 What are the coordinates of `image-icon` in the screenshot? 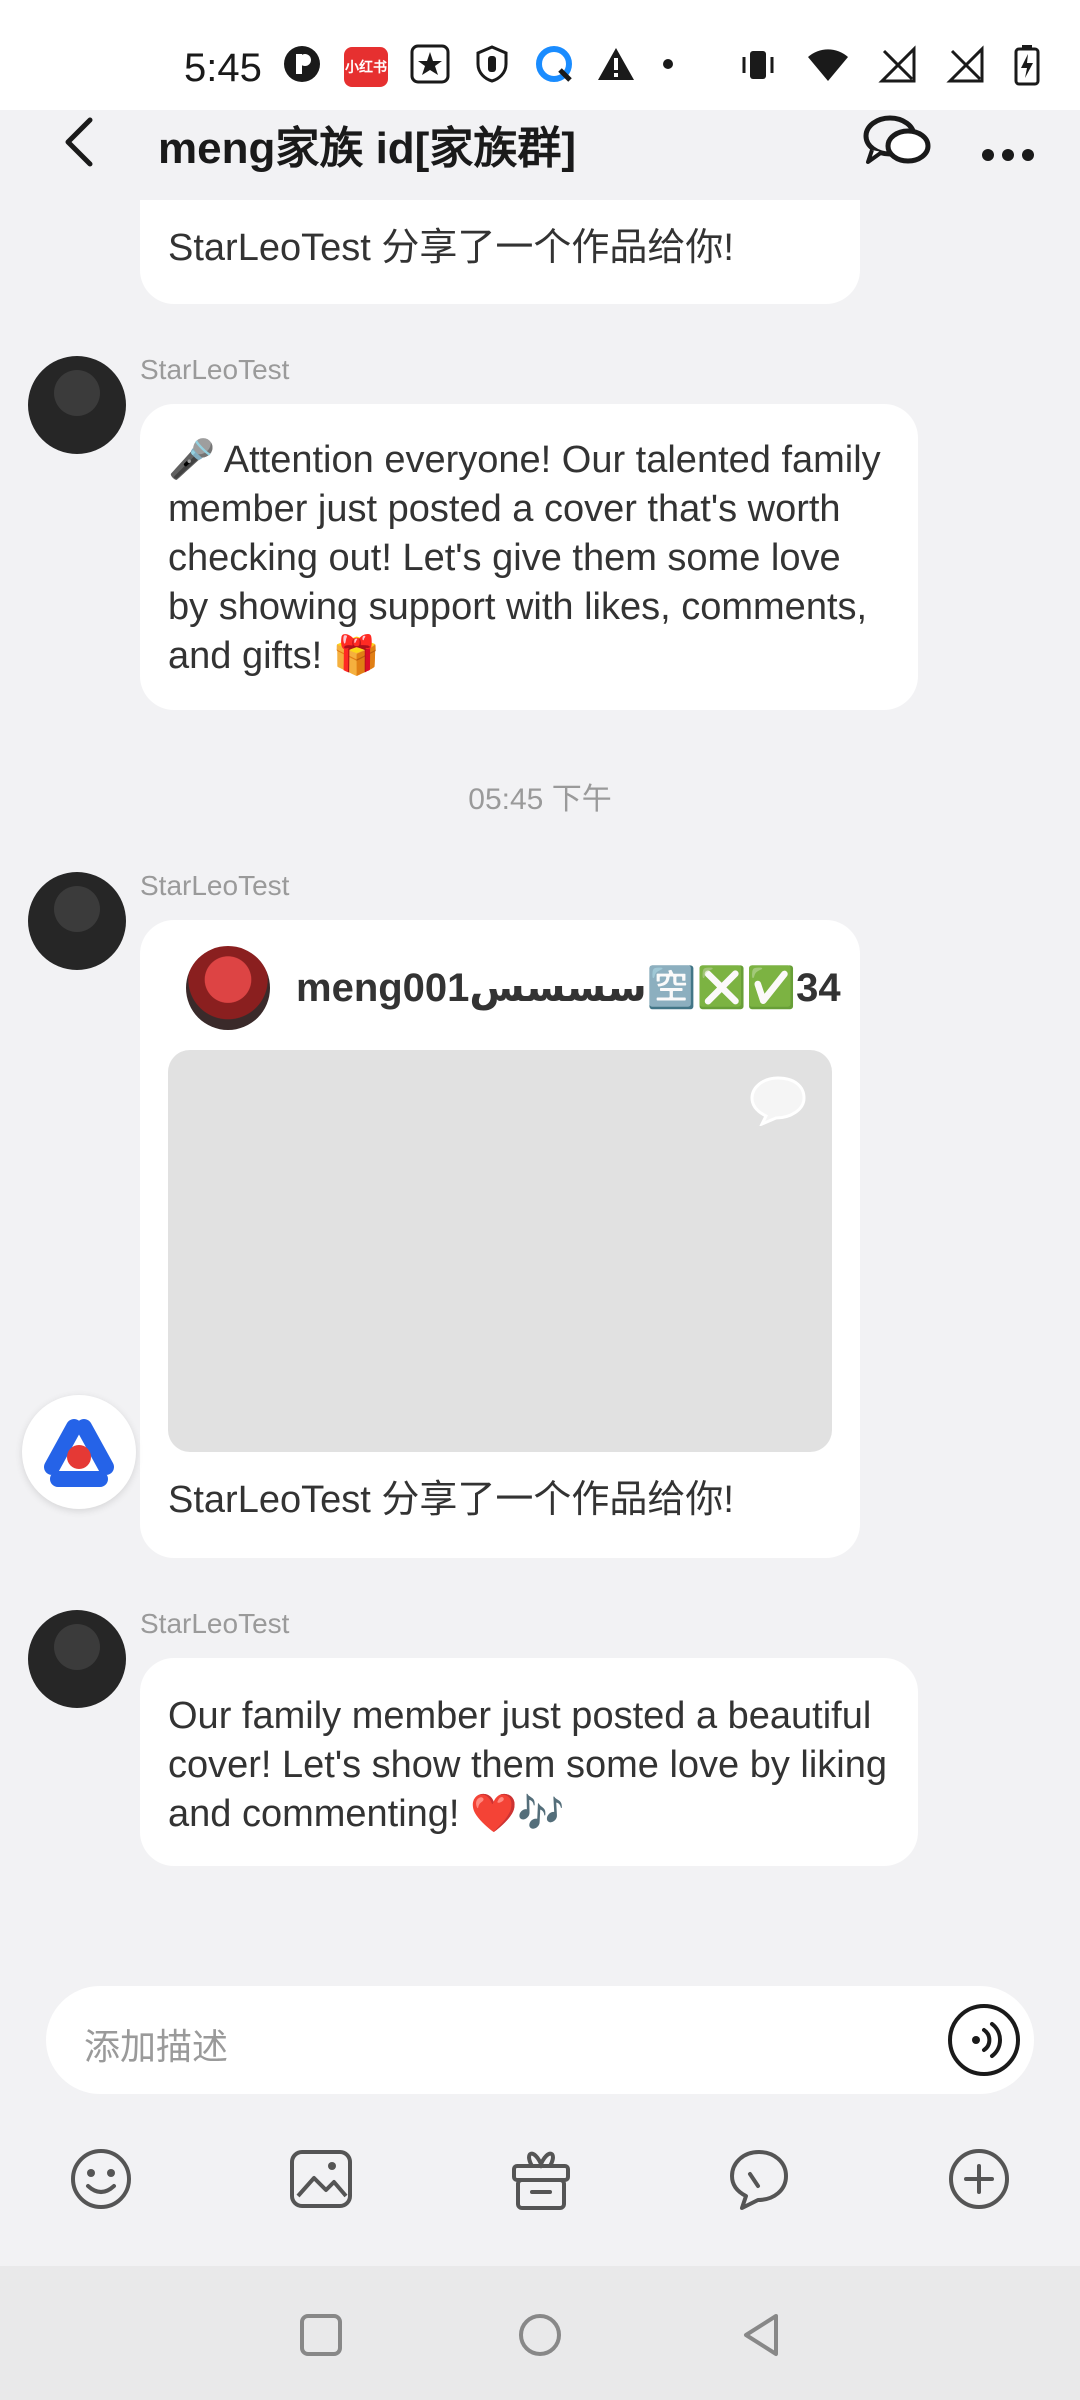 It's located at (321, 2179).